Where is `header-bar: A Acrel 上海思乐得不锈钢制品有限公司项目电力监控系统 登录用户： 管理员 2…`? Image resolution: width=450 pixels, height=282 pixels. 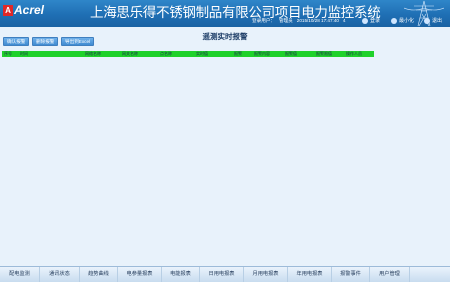
header-bar: A Acrel 上海思乐得不锈钢制品有限公司项目电力监控系统 登录用户： 管理员 2… is located at coordinates (225, 13).